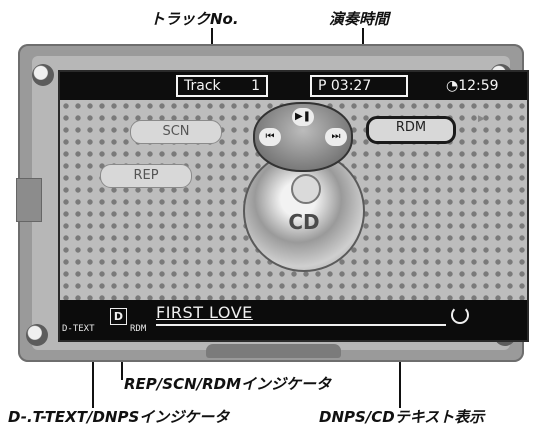  What do you see at coordinates (204, 312) in the screenshot?
I see `song-title: FIRST LOVE` at bounding box center [204, 312].